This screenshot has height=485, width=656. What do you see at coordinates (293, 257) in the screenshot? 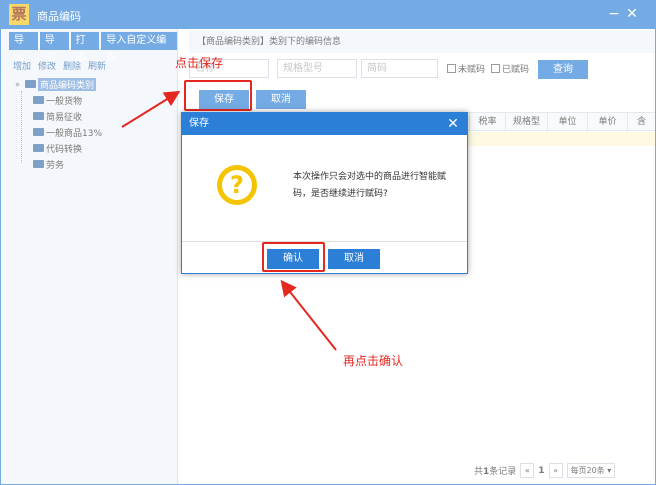
I see `confirm-highlight` at bounding box center [293, 257].